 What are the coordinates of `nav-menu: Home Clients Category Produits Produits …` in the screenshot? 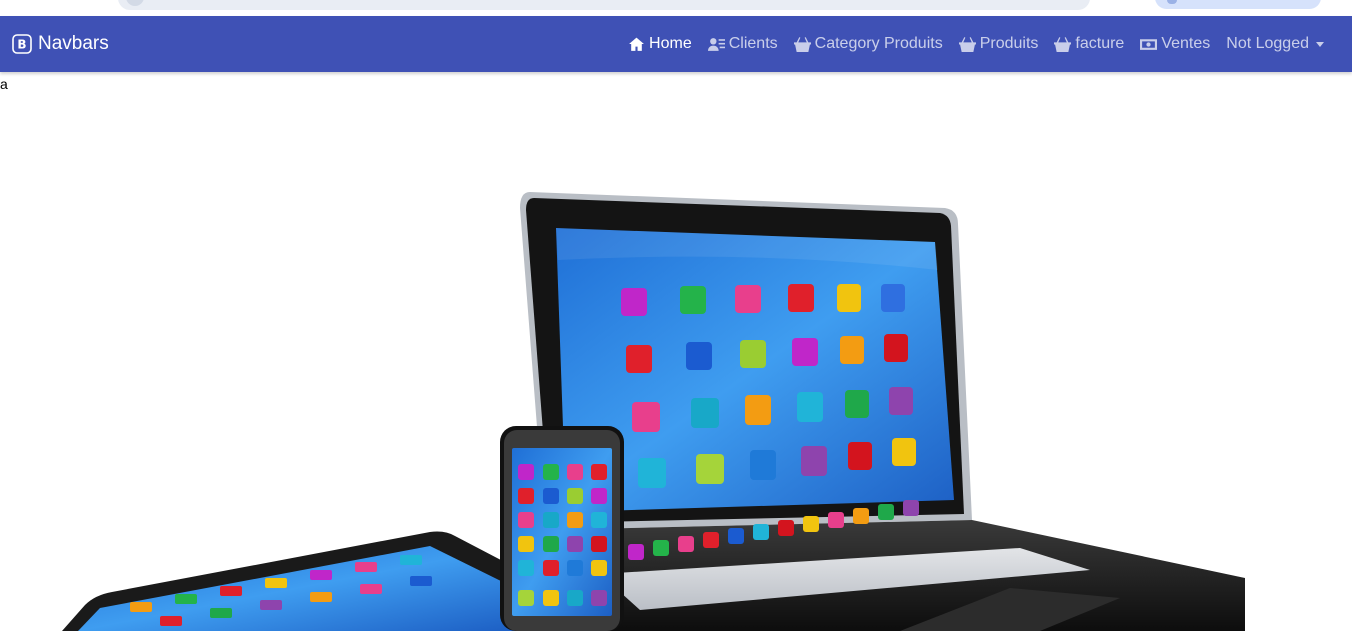 It's located at (976, 44).